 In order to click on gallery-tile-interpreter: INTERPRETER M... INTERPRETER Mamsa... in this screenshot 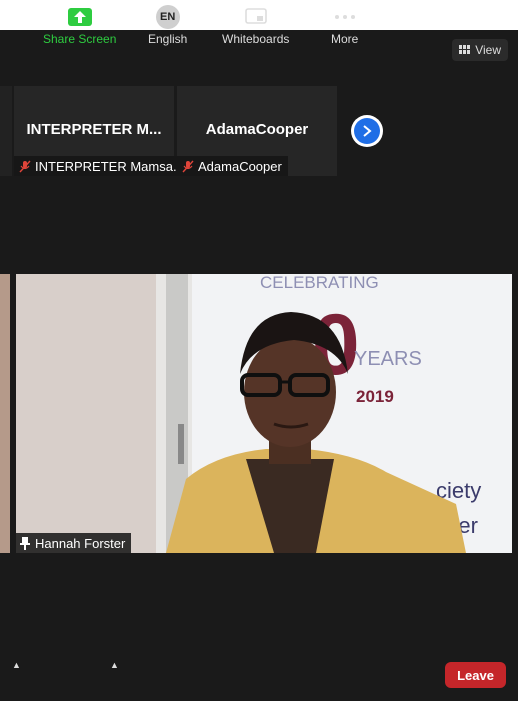, I will do `click(102, 131)`.